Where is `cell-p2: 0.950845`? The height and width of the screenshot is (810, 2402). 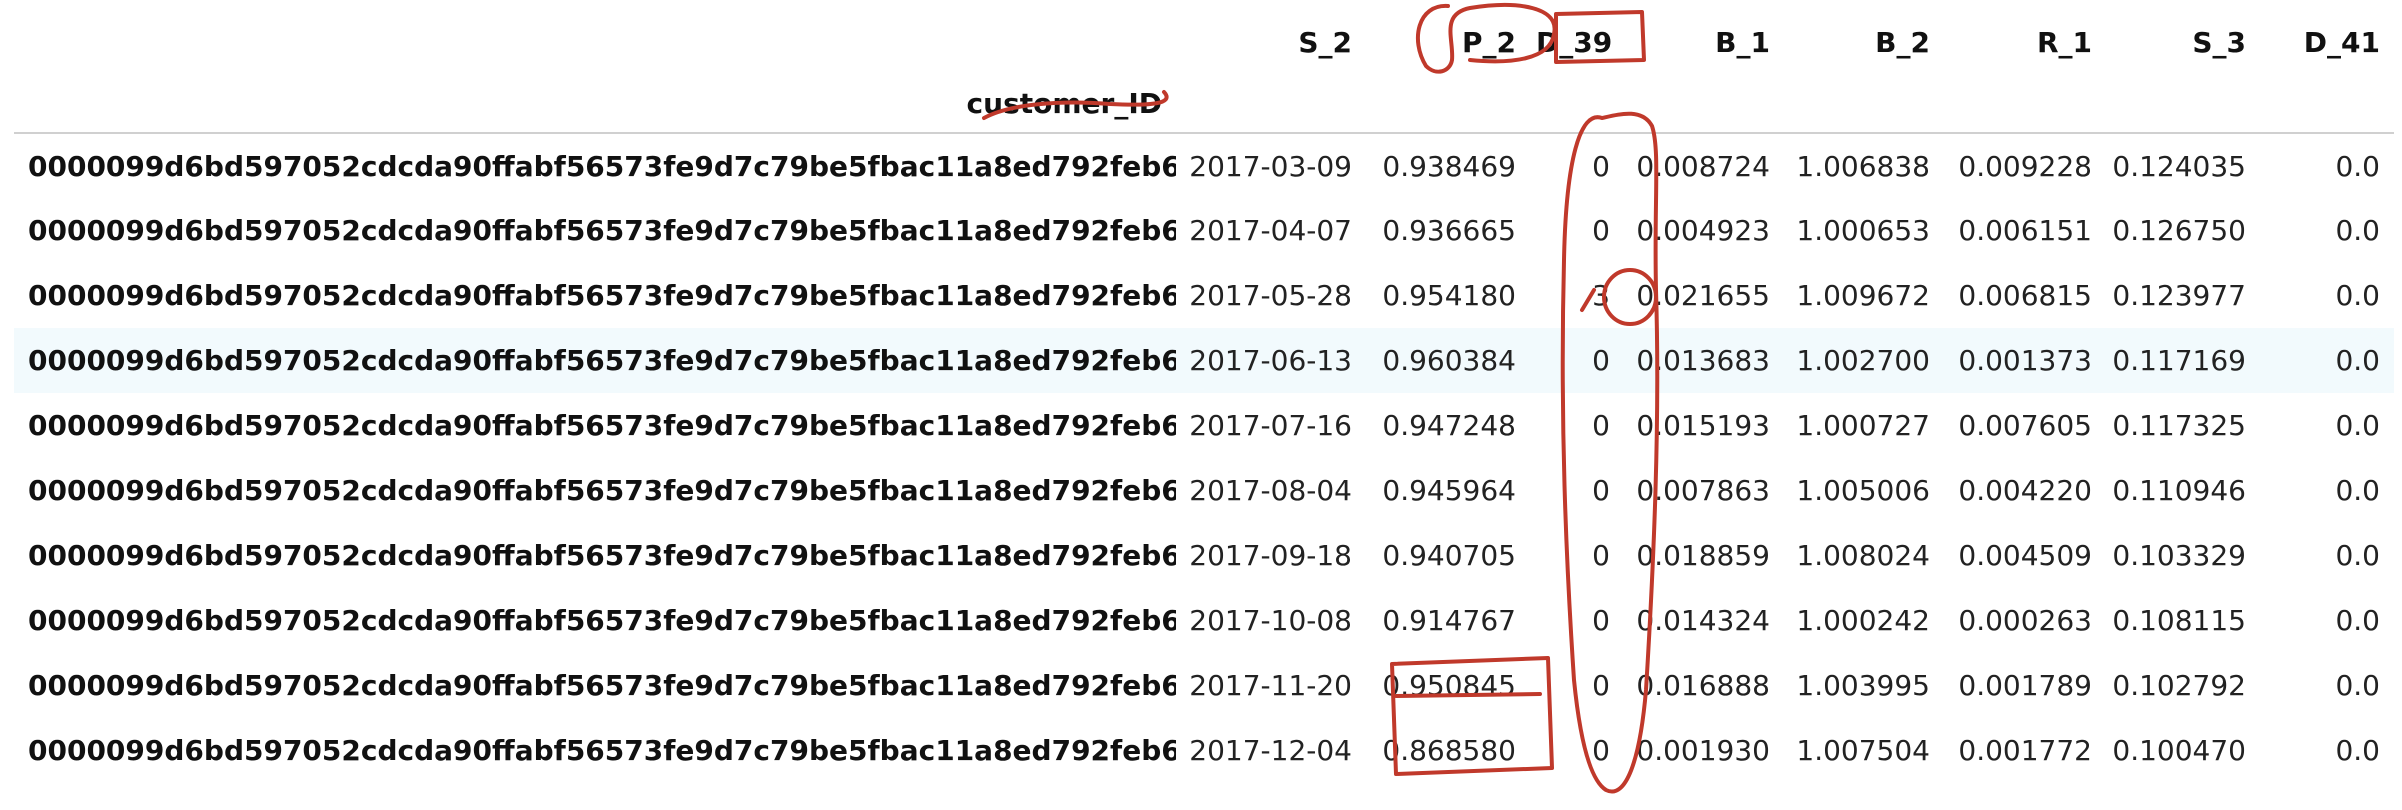
cell-p2: 0.950845 is located at coordinates (1449, 685).